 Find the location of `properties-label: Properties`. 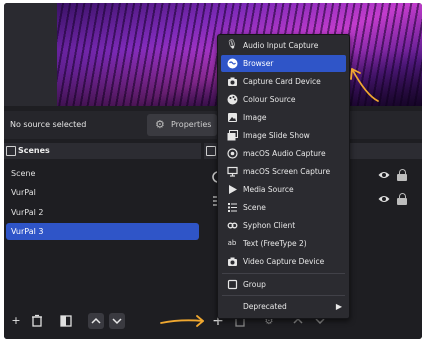

properties-label: Properties is located at coordinates (191, 124).